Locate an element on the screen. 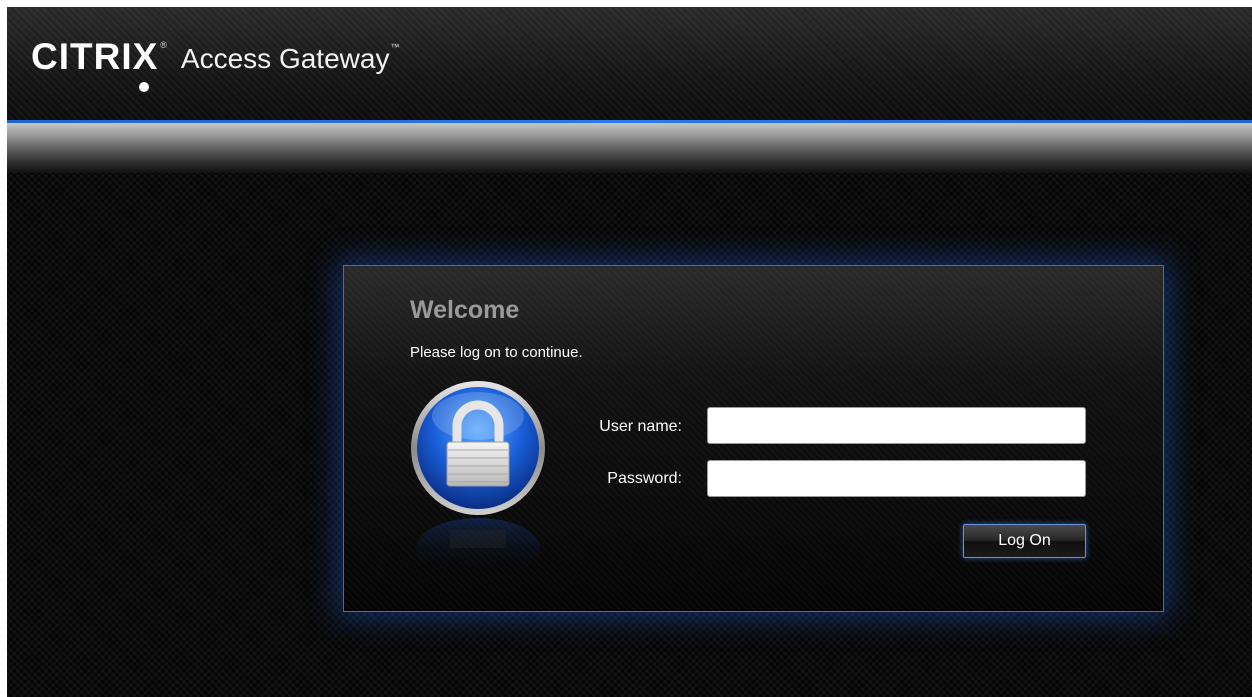  registered-mark: ® is located at coordinates (163, 45).